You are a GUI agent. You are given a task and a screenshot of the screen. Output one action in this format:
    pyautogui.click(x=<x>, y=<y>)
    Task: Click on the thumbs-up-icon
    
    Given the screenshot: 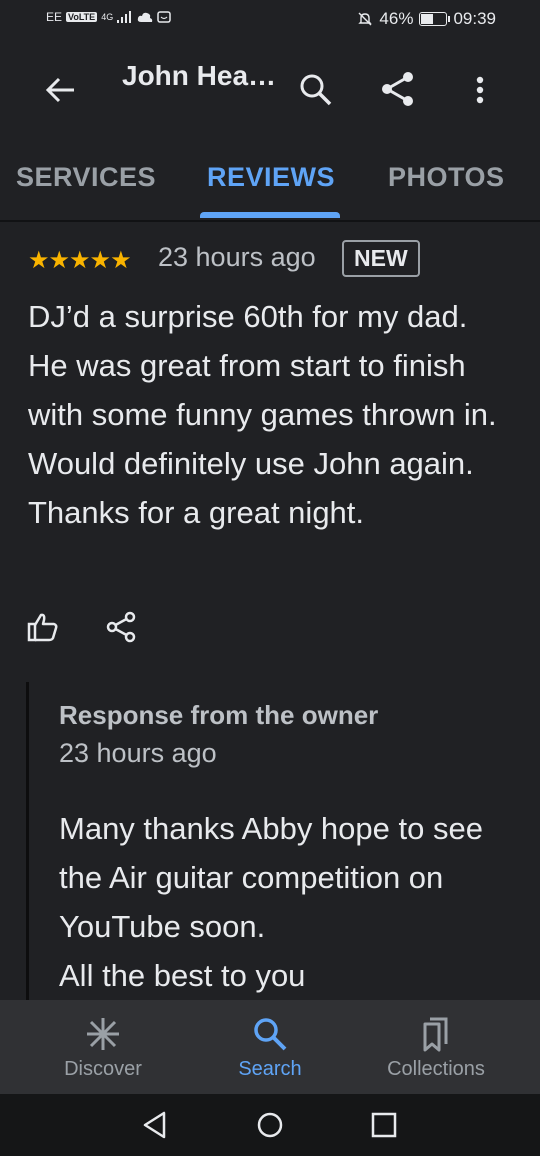 What is the action you would take?
    pyautogui.click(x=43, y=627)
    